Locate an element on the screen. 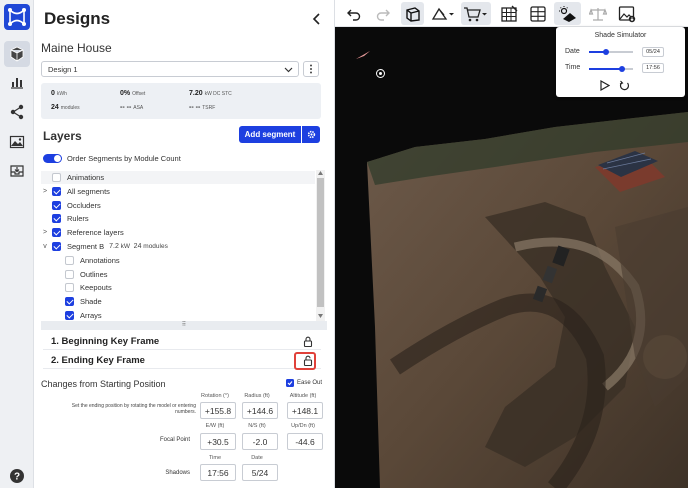 The height and width of the screenshot is (488, 688). focal-ns-input: -2.0 is located at coordinates (260, 441).